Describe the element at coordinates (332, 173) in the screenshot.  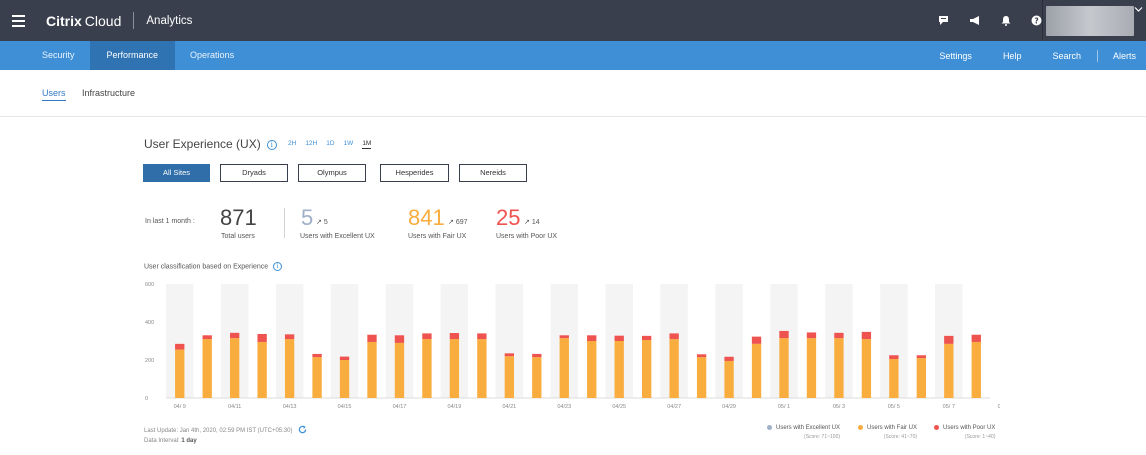
I see `site-olympus-button: Olympus` at that location.